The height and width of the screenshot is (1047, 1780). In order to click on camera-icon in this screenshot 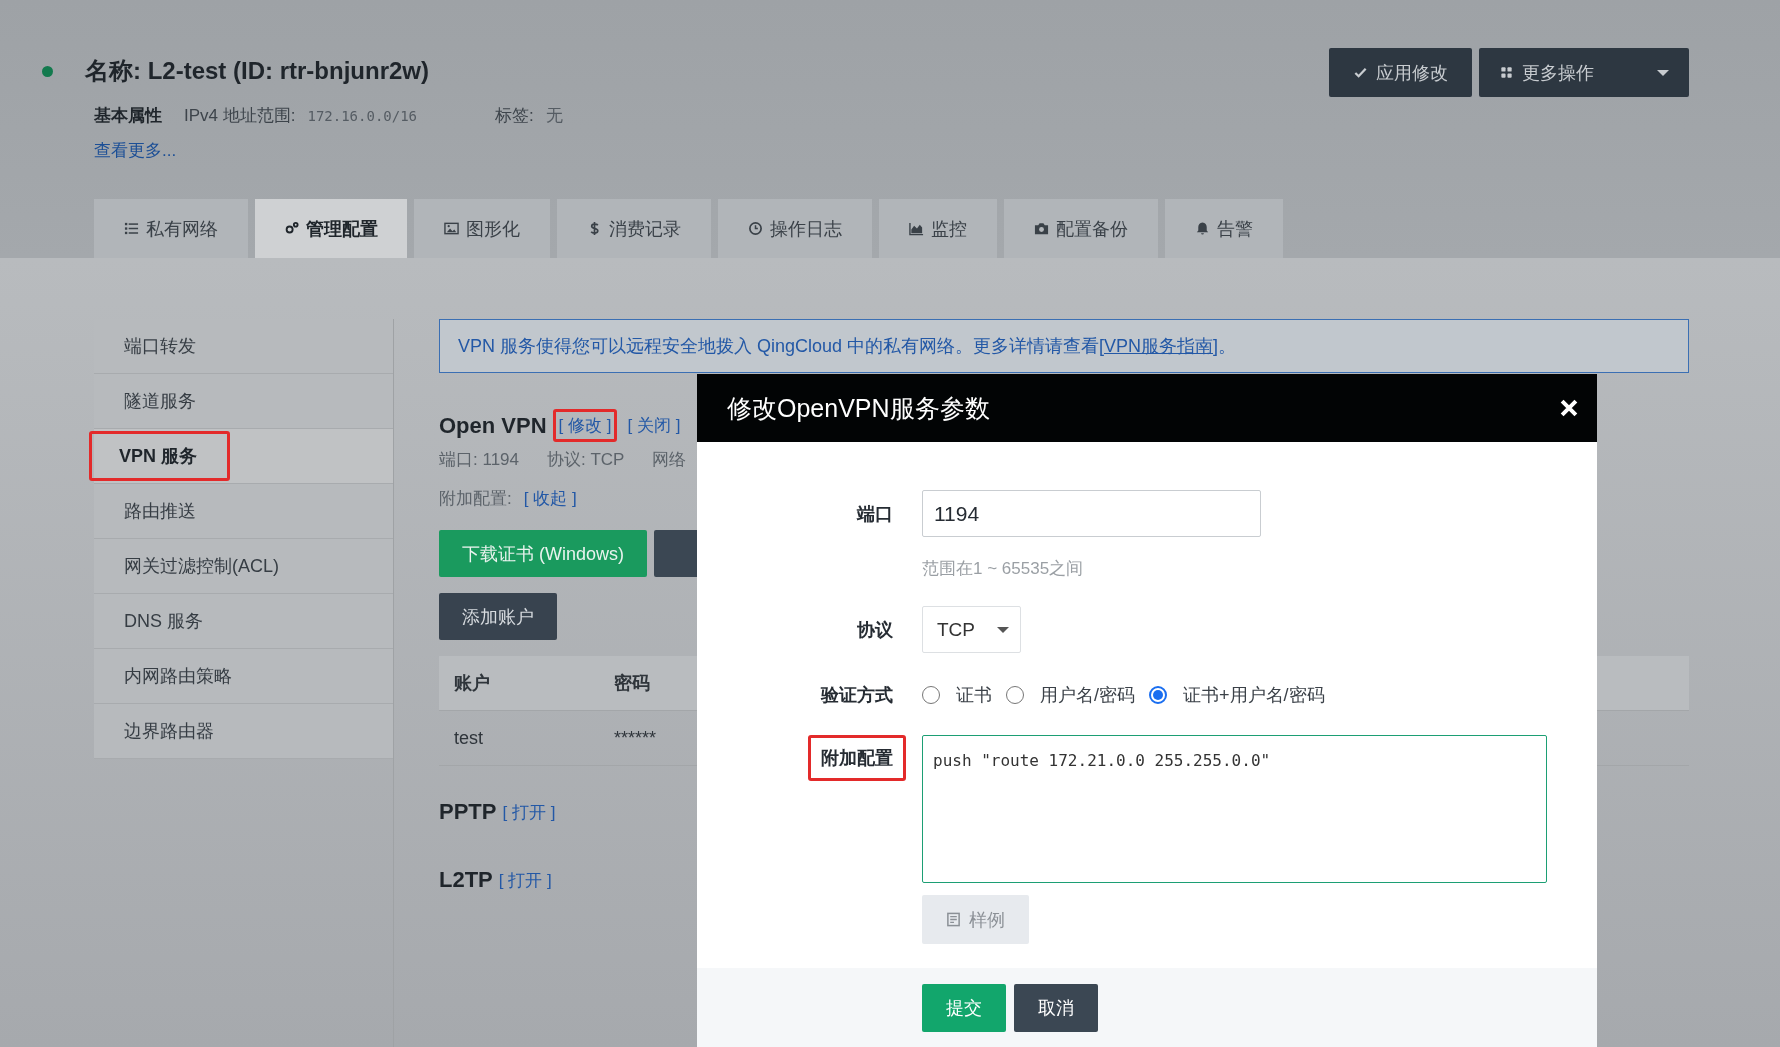, I will do `click(1041, 228)`.